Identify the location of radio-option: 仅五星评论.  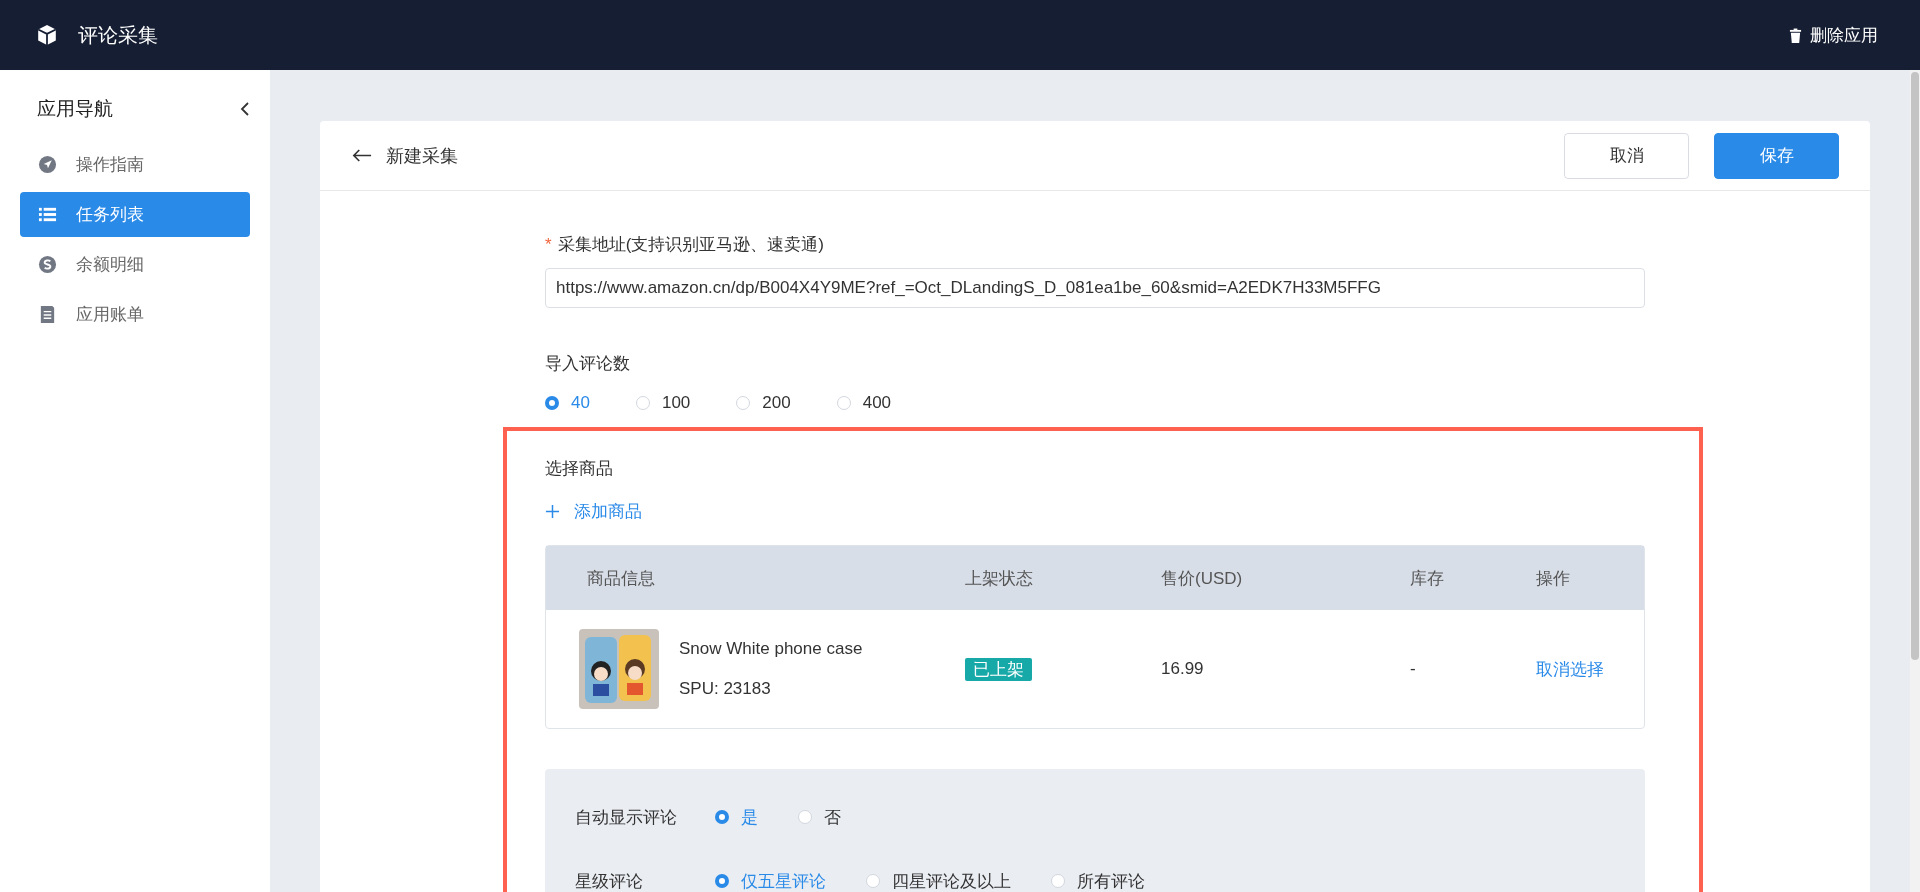
(770, 880).